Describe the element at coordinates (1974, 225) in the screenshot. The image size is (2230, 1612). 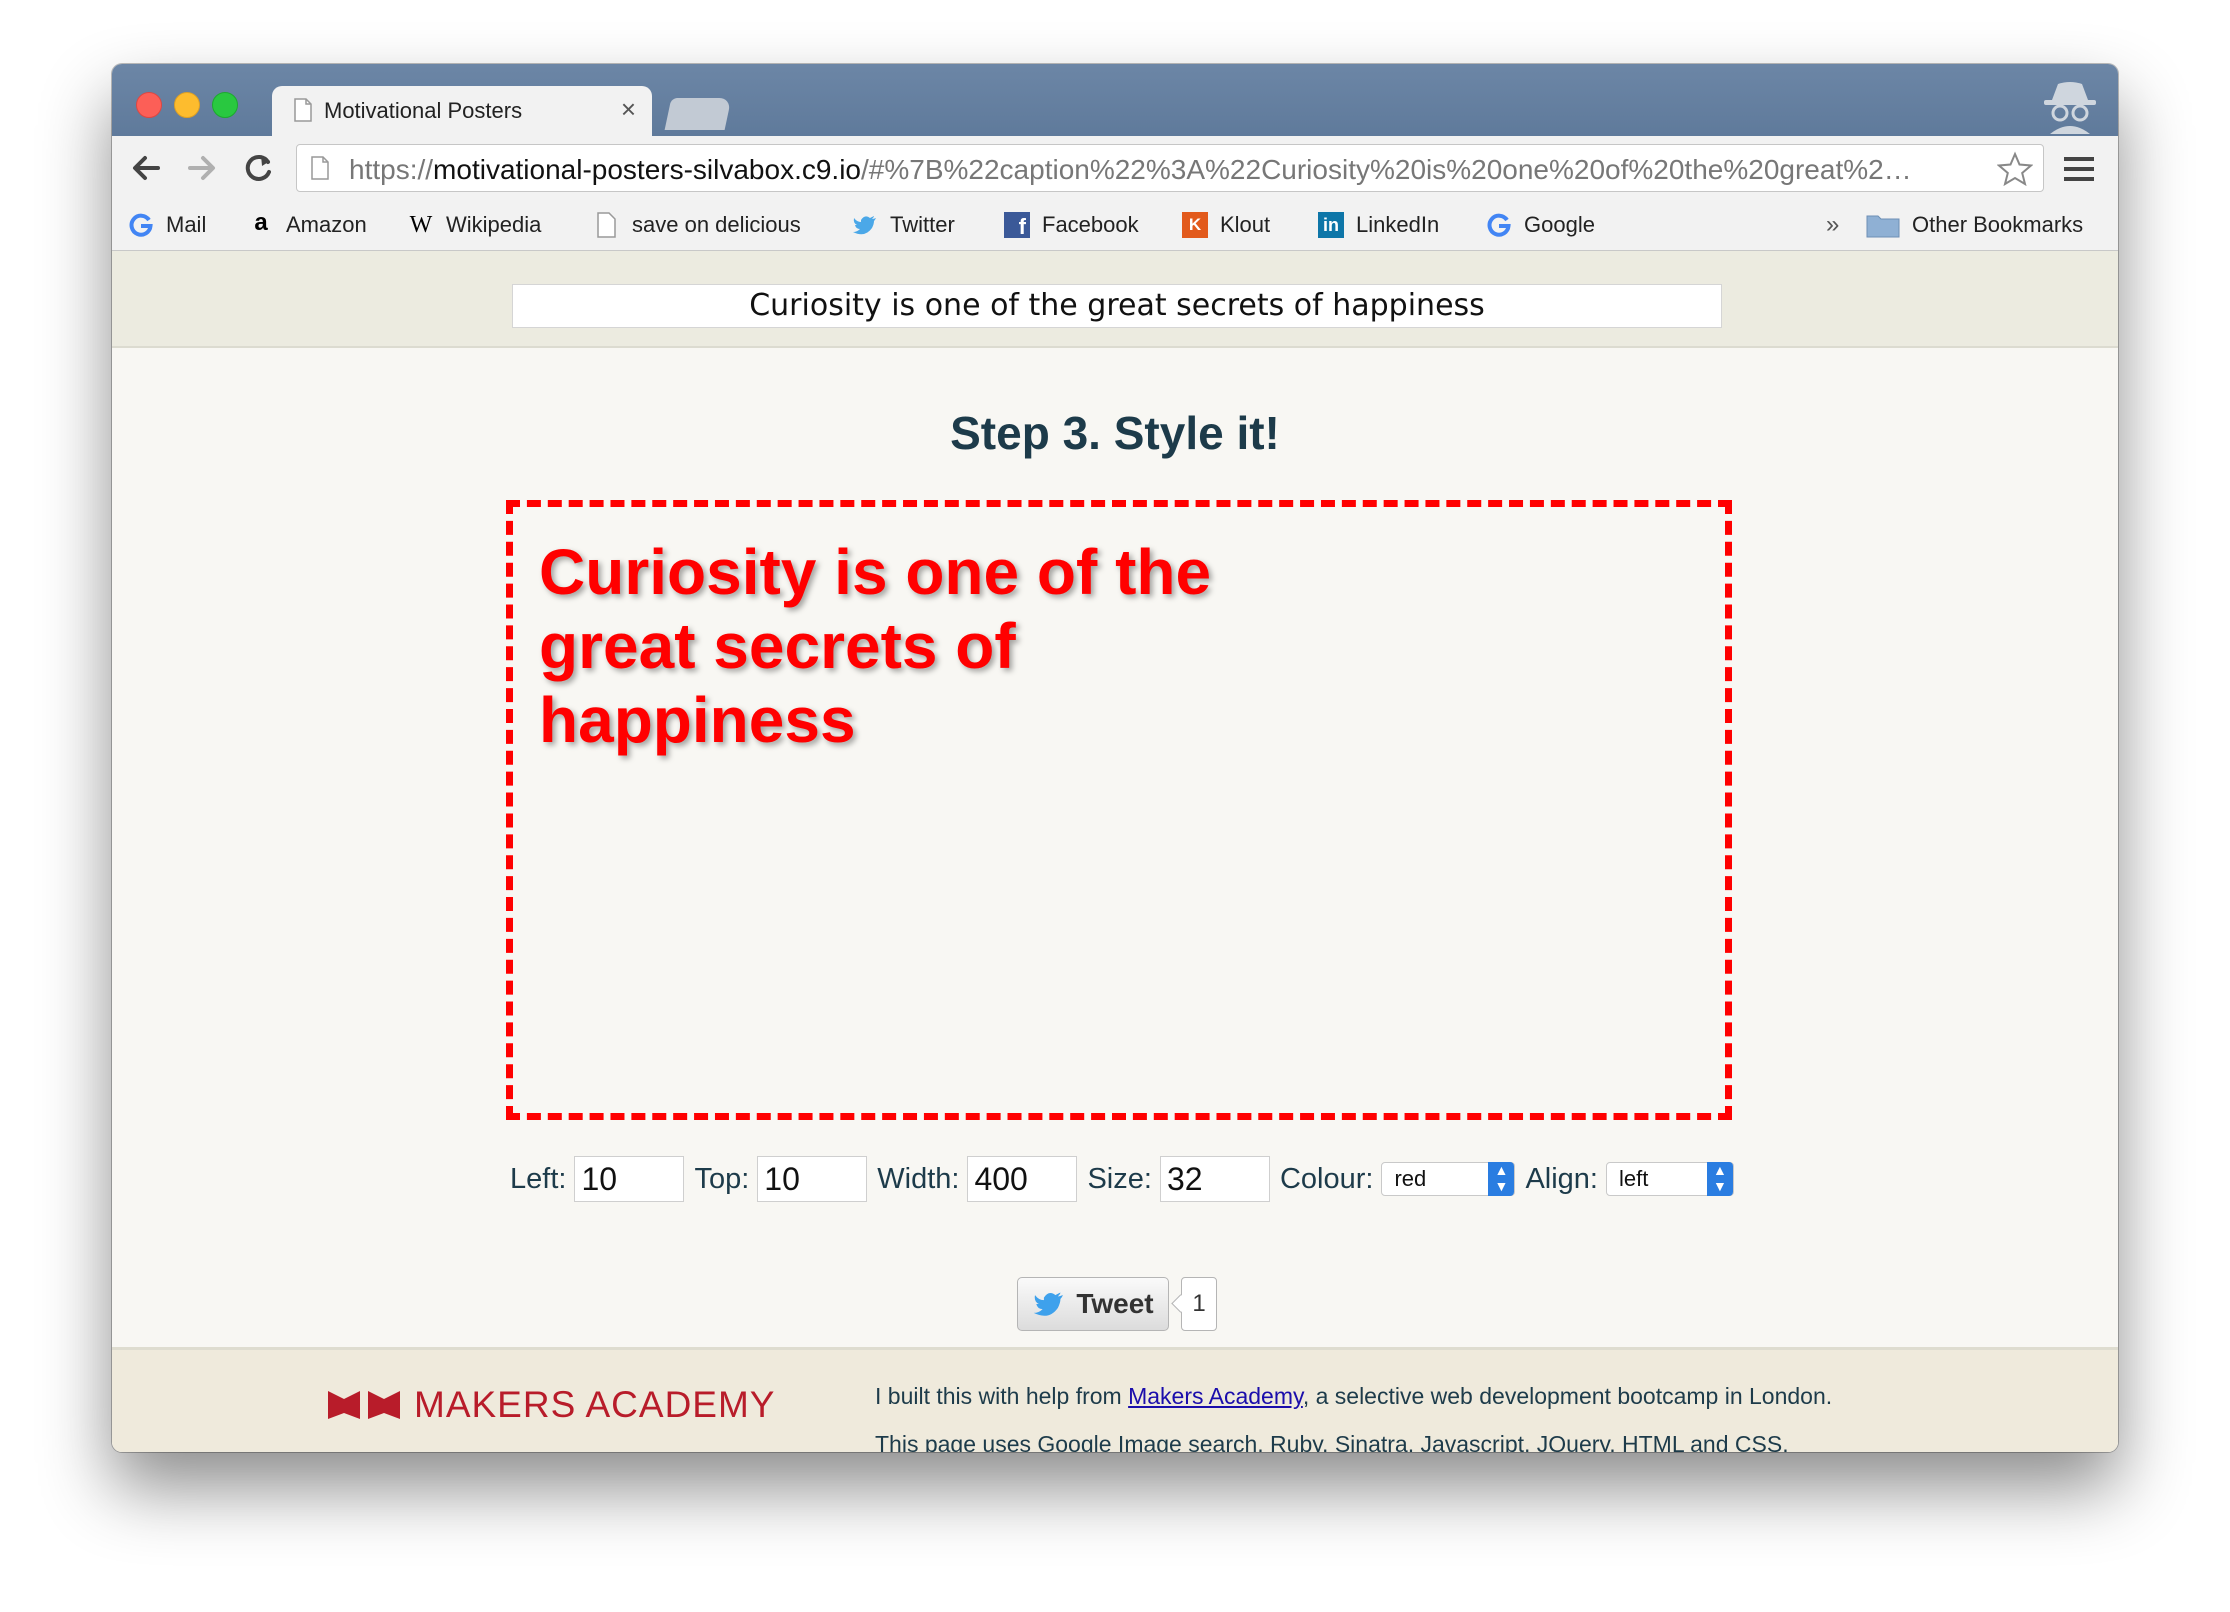
I see `other-bookmarks: Other Bookmarks` at that location.